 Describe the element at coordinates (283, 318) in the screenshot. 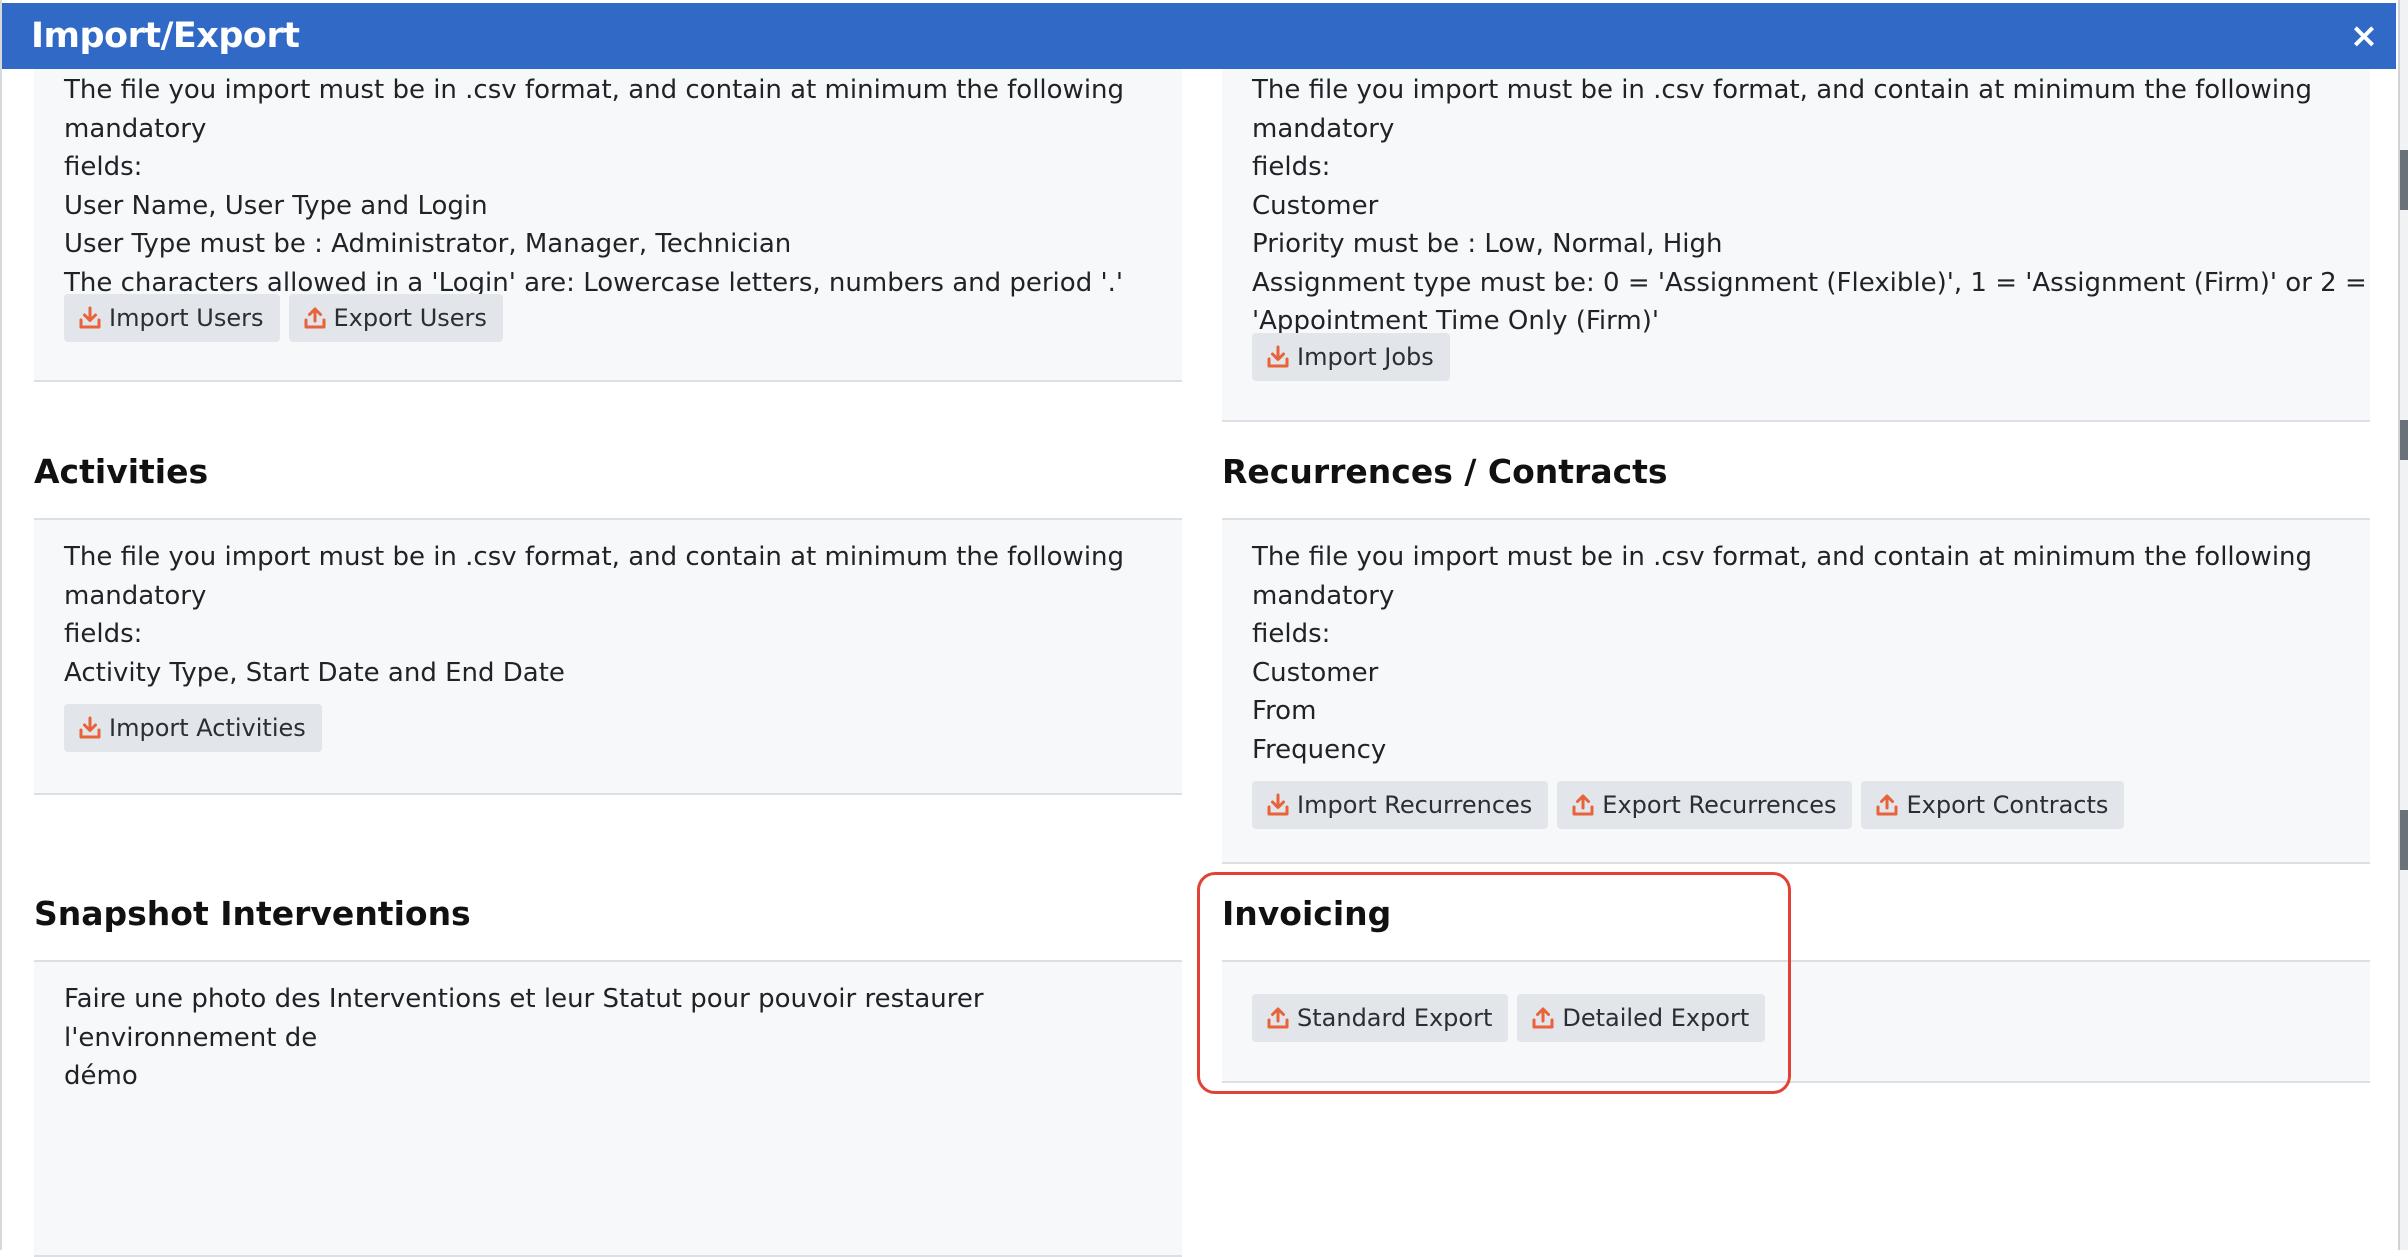

I see `users-buttons: Import Users Export Users` at that location.